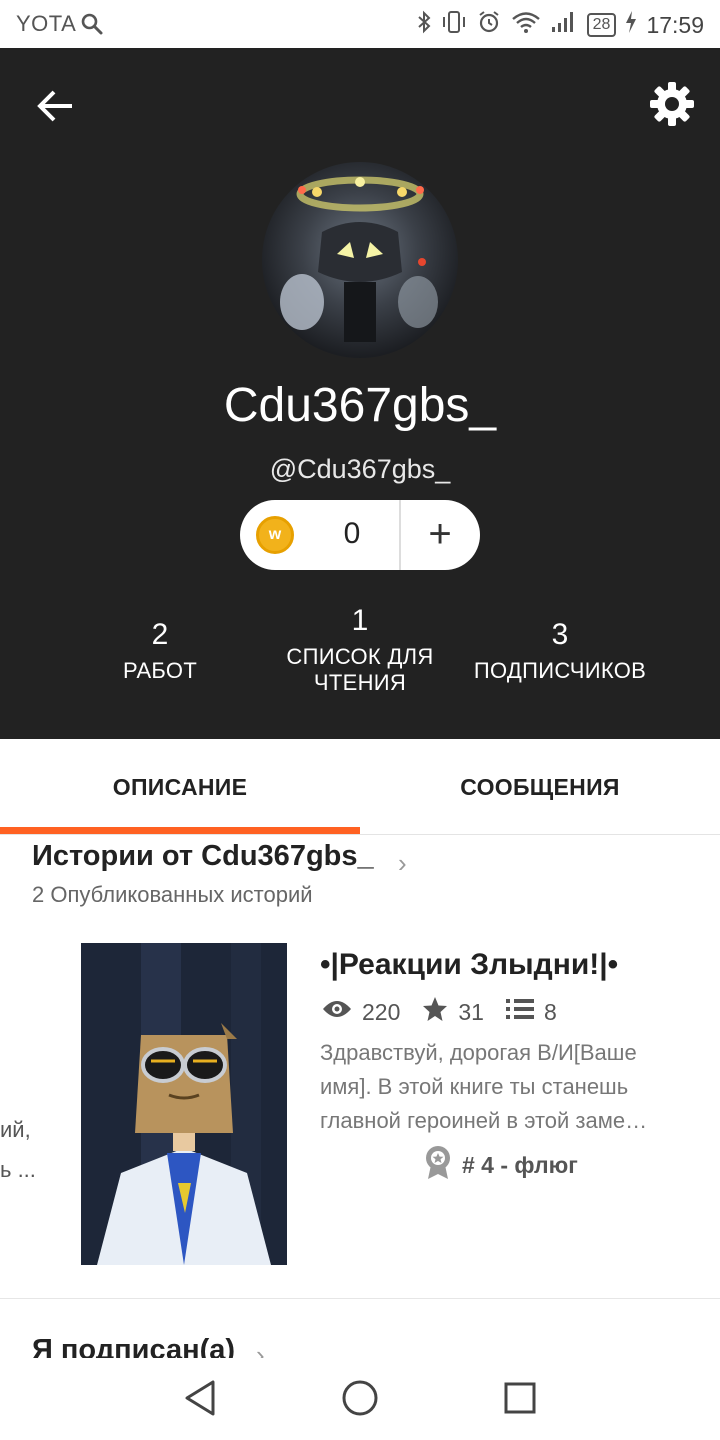 The image size is (720, 1440). What do you see at coordinates (172, 894) in the screenshot?
I see `stories-count: 2 Опубликованных историй` at bounding box center [172, 894].